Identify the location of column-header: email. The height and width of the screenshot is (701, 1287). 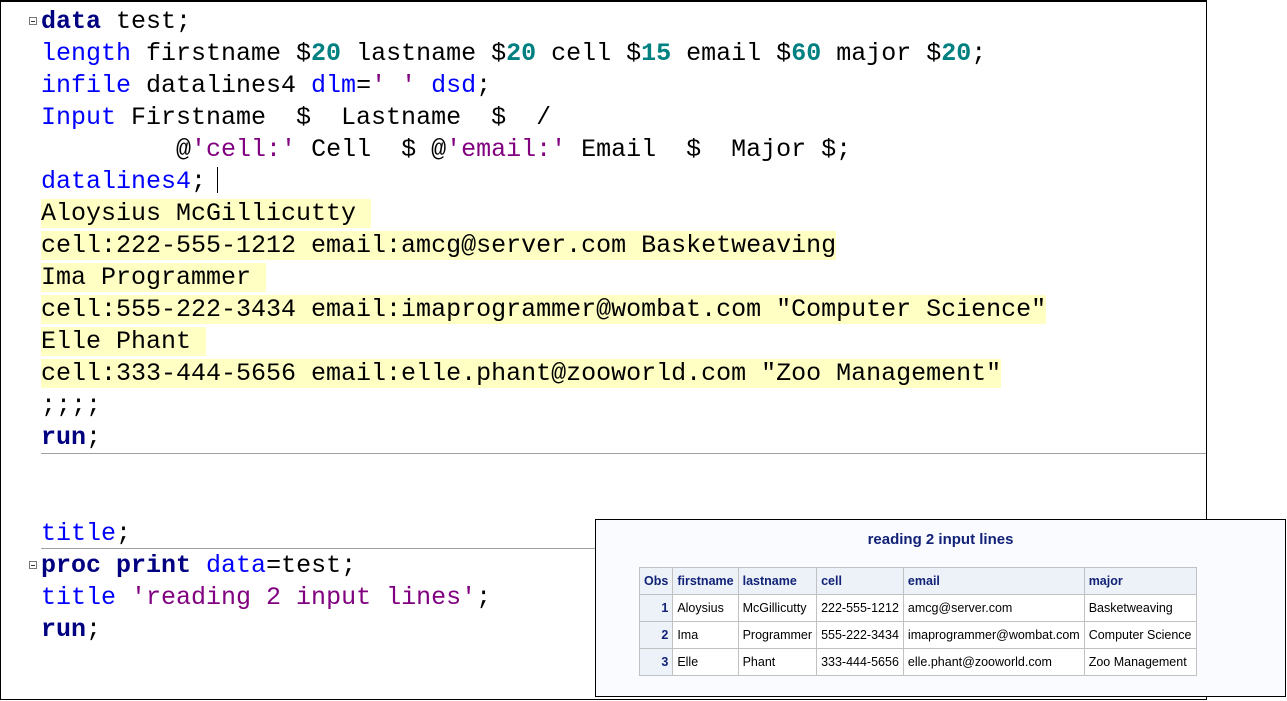
(993, 581).